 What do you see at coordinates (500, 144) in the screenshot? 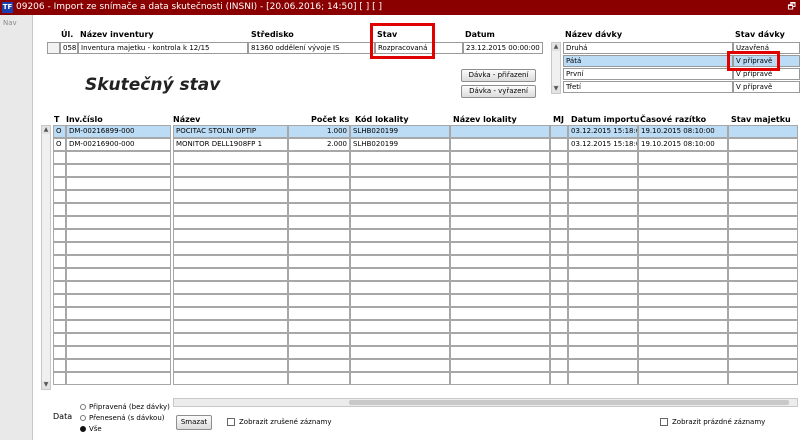
I see `cell-nazev-lokality` at bounding box center [500, 144].